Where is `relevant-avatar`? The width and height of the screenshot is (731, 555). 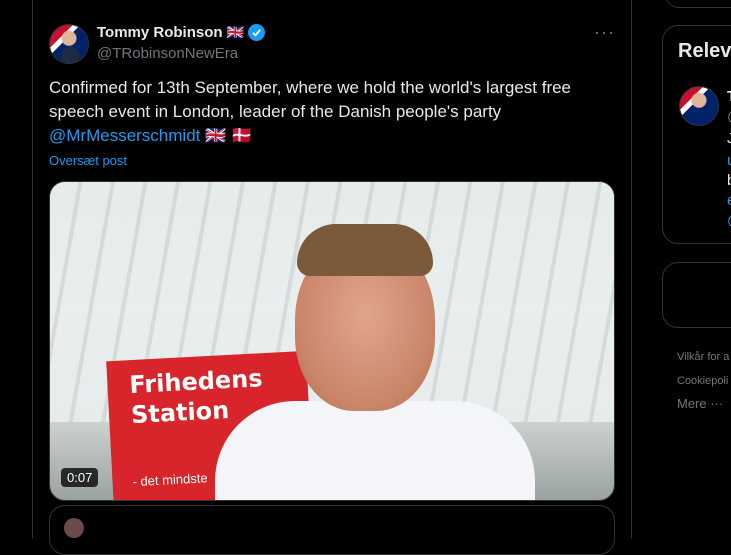
relevant-avatar is located at coordinates (699, 106).